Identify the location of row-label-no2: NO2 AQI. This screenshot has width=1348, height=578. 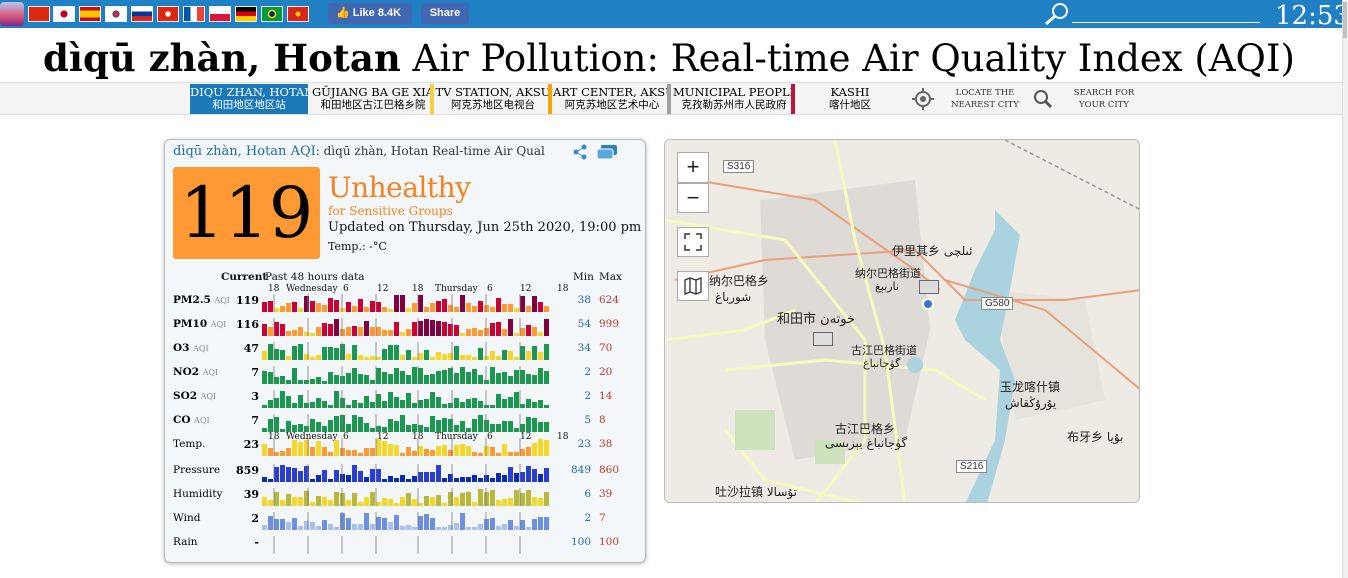
(195, 372).